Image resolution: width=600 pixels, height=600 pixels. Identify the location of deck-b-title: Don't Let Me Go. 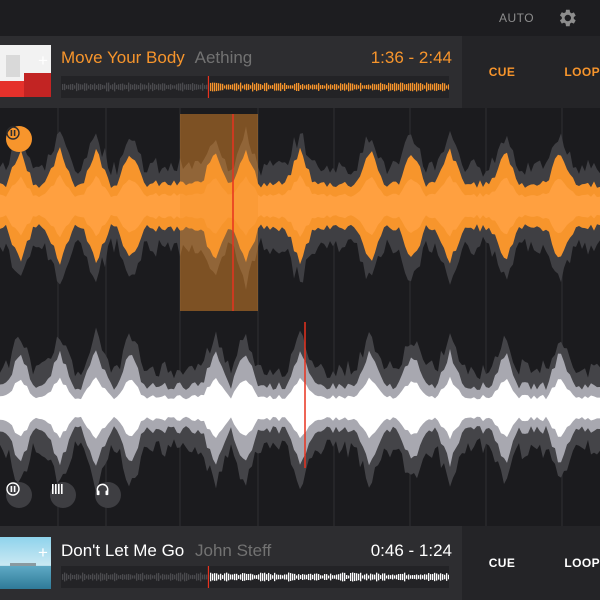
(123, 550).